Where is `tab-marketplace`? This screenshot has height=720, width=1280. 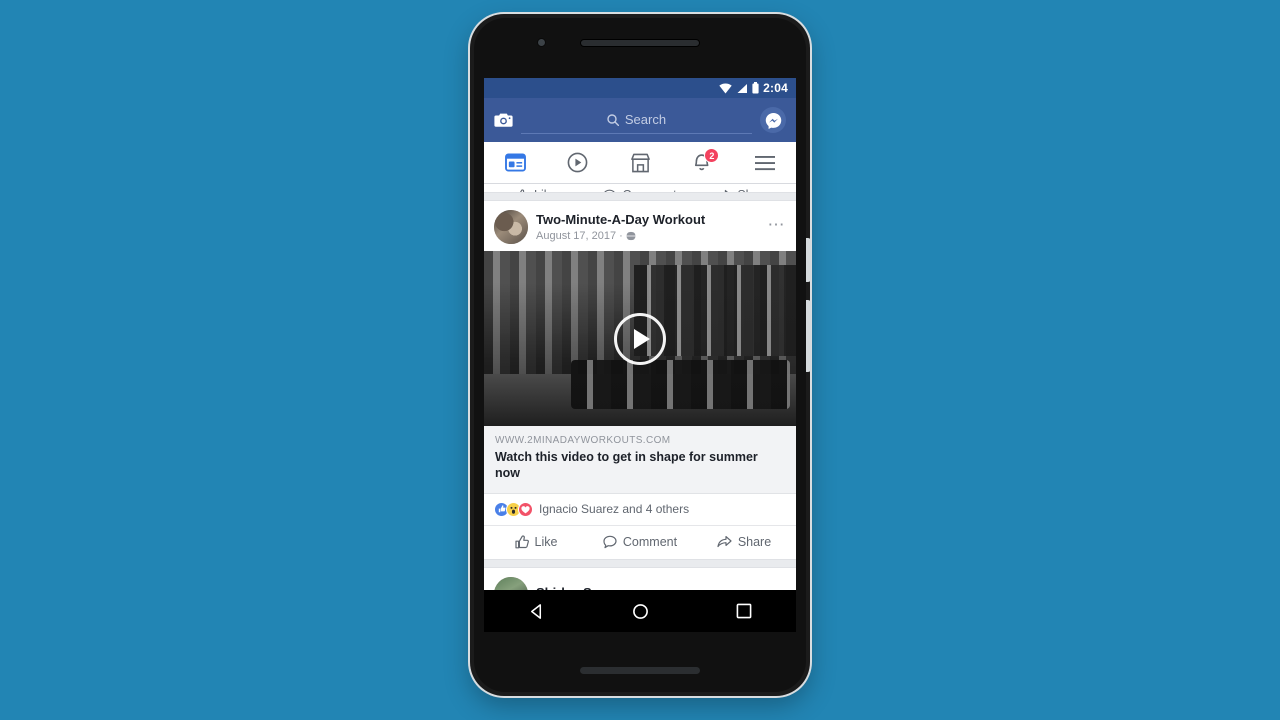
tab-marketplace is located at coordinates (640, 162).